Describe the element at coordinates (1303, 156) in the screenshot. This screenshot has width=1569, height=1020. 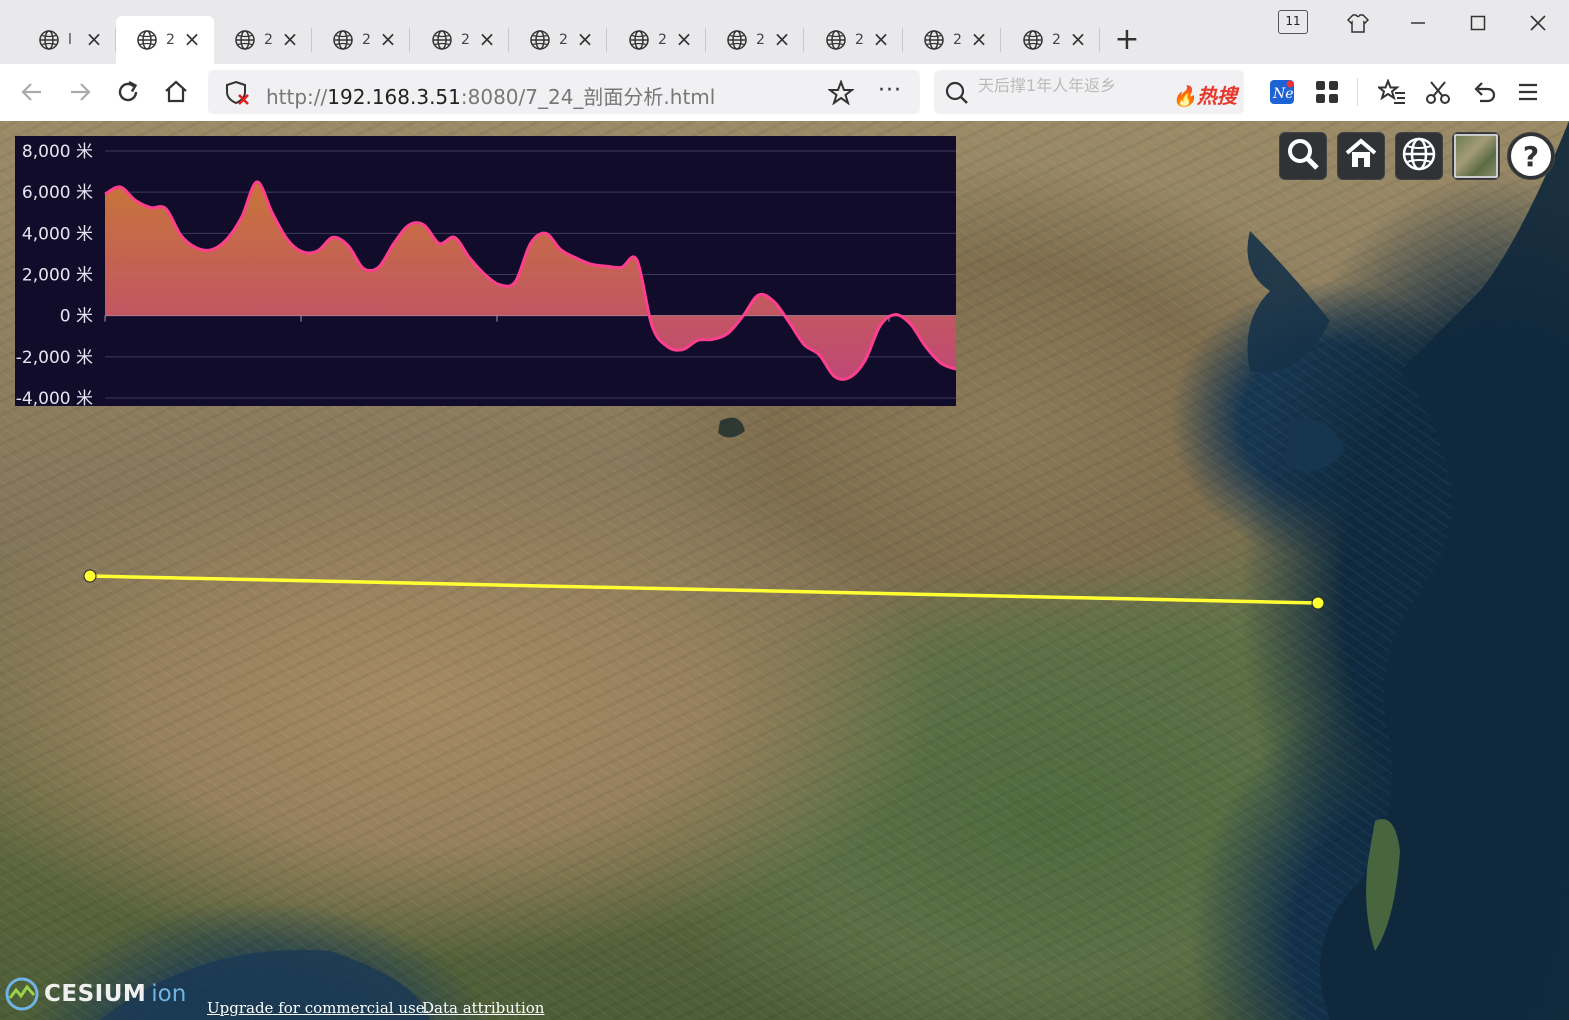
I see `geocoder-search-button` at that location.